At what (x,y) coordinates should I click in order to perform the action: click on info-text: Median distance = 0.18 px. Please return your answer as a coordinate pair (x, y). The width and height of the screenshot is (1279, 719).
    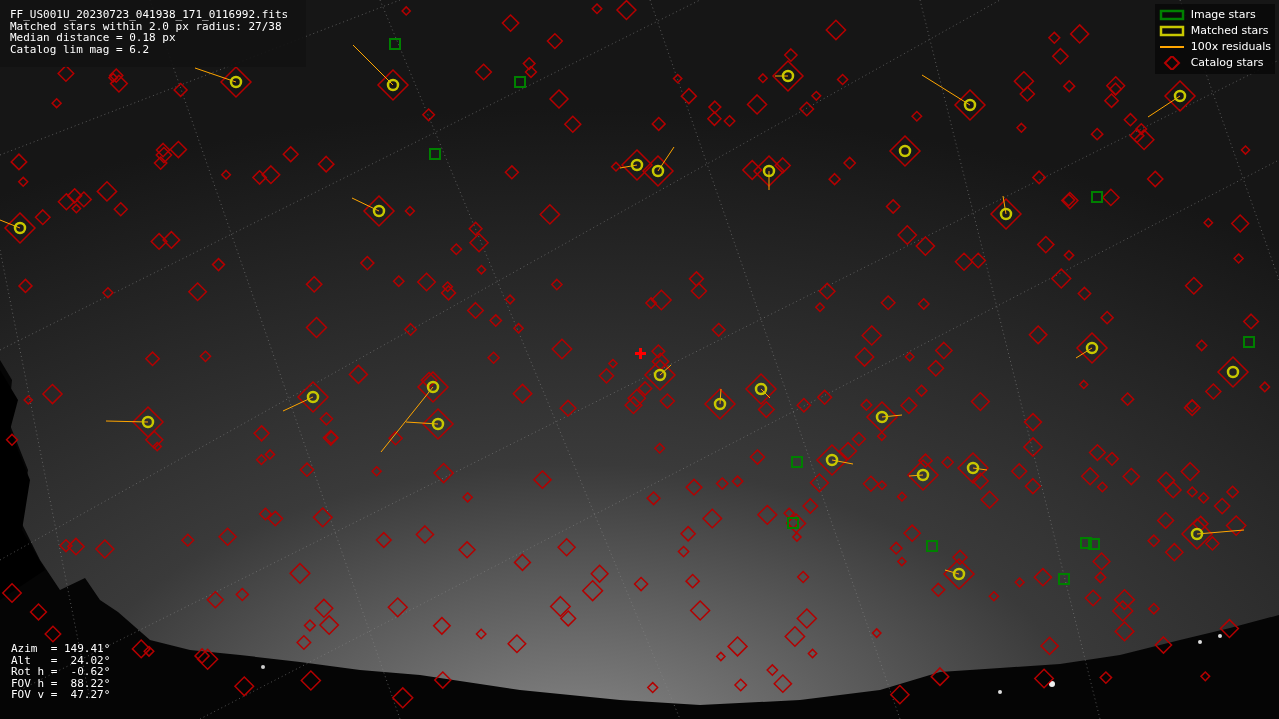
    Looking at the image, I should click on (93, 38).